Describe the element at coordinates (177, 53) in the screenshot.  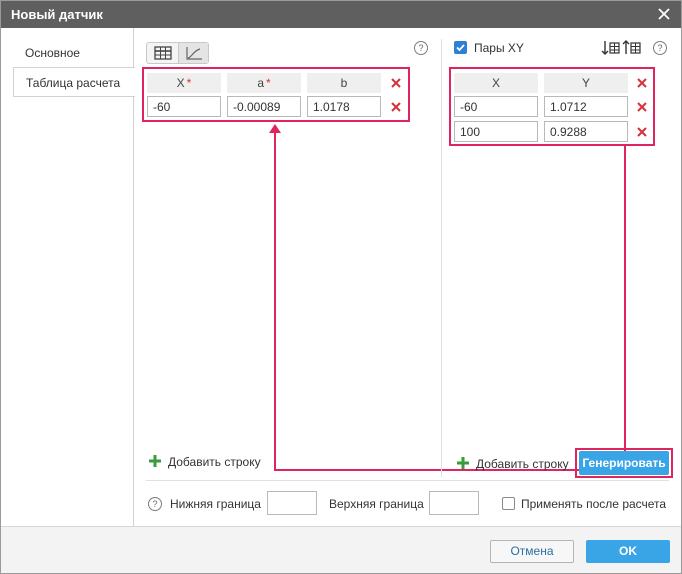
I see `view-toggle-group` at that location.